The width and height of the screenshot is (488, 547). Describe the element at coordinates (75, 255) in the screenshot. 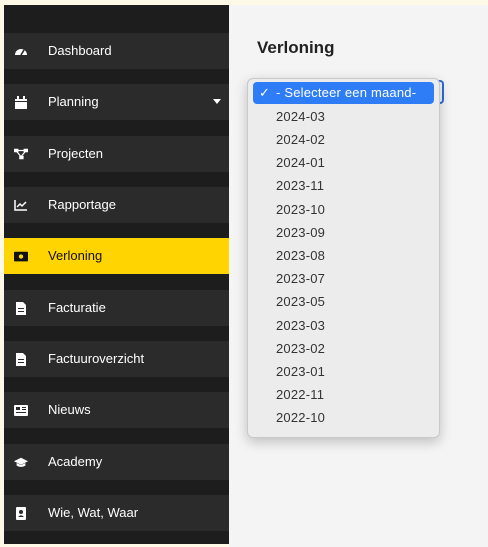

I see `sidebar-item-label: Verloning` at that location.